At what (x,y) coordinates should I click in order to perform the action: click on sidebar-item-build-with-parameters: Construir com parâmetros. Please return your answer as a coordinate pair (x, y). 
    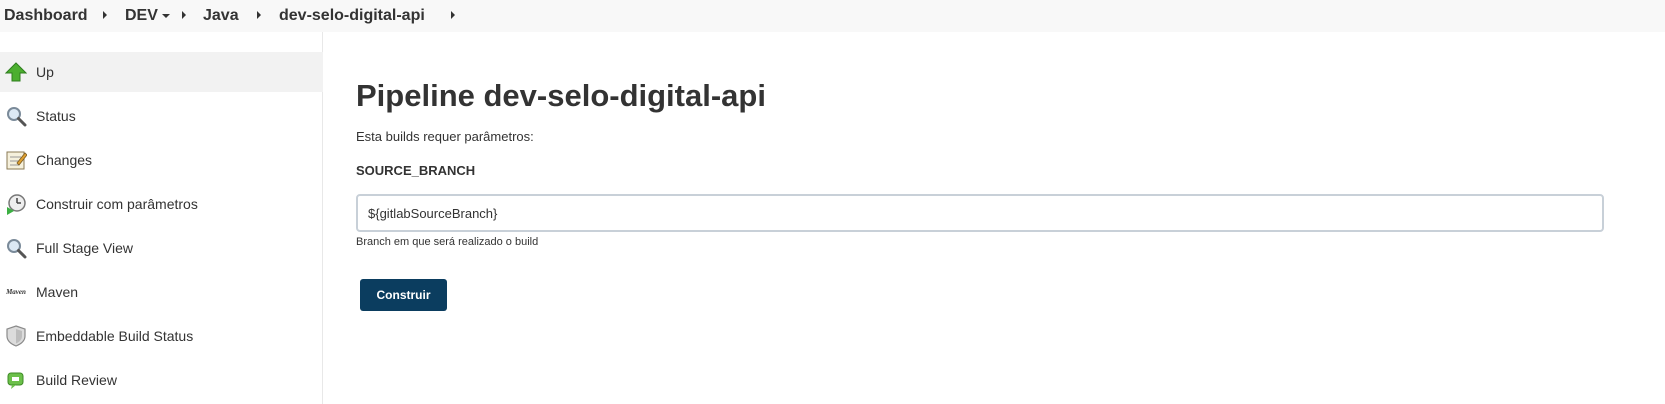
    Looking at the image, I should click on (161, 204).